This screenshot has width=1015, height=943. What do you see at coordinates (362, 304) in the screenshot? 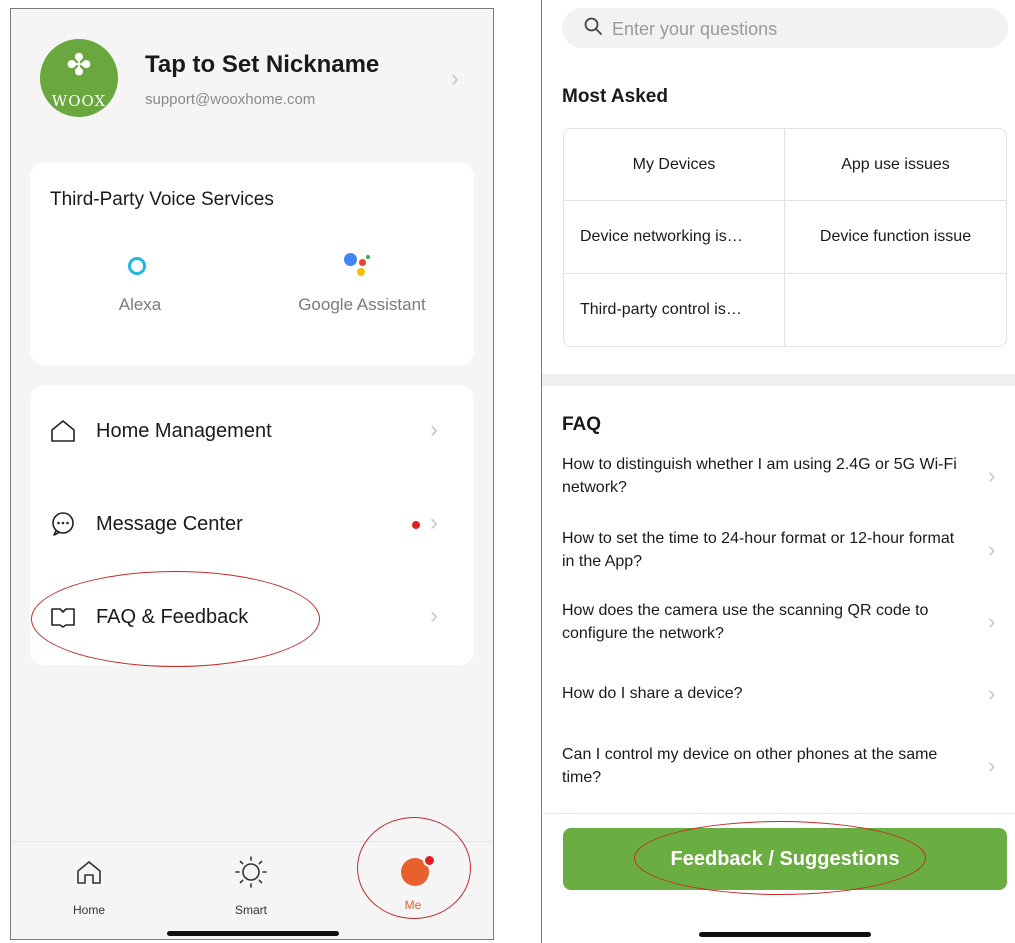
I see `voice-service-label: Google Assistant` at bounding box center [362, 304].